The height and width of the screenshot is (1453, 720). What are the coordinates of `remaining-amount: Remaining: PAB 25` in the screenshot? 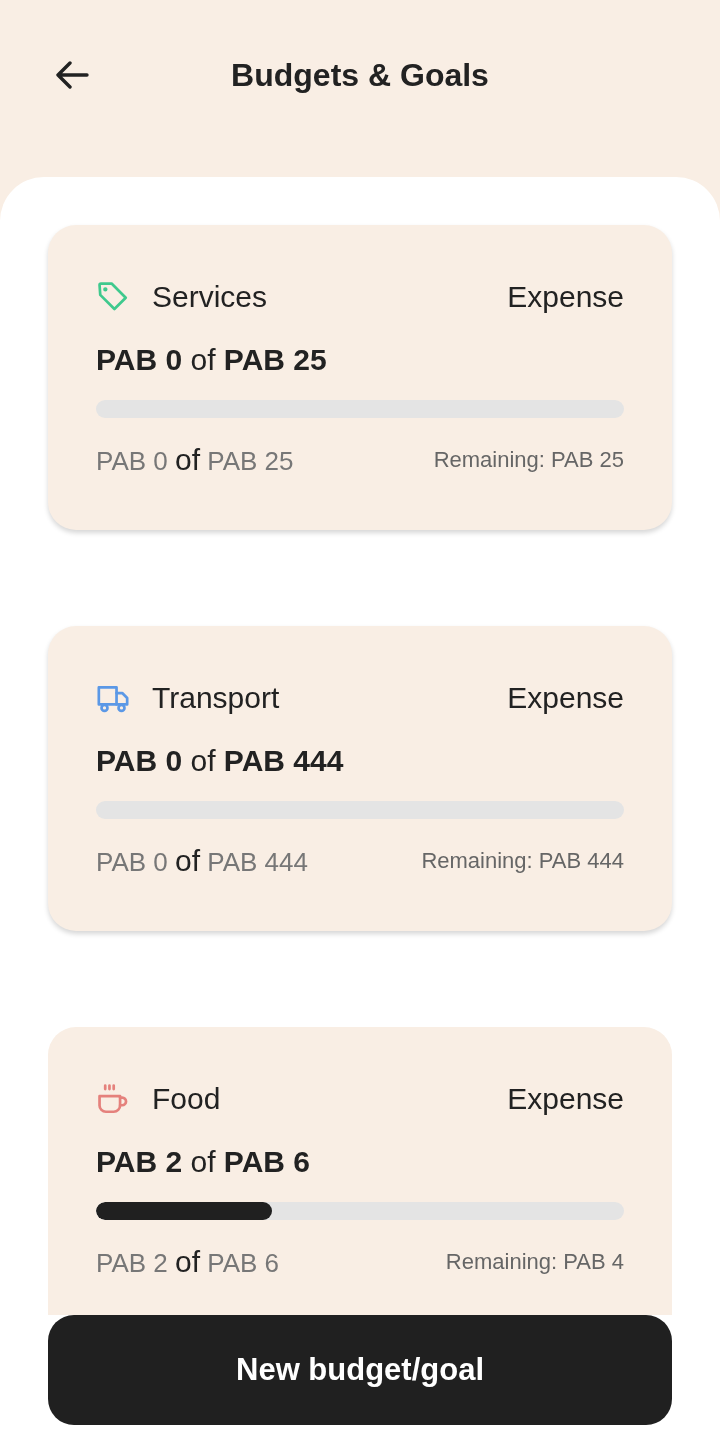 It's located at (528, 460).